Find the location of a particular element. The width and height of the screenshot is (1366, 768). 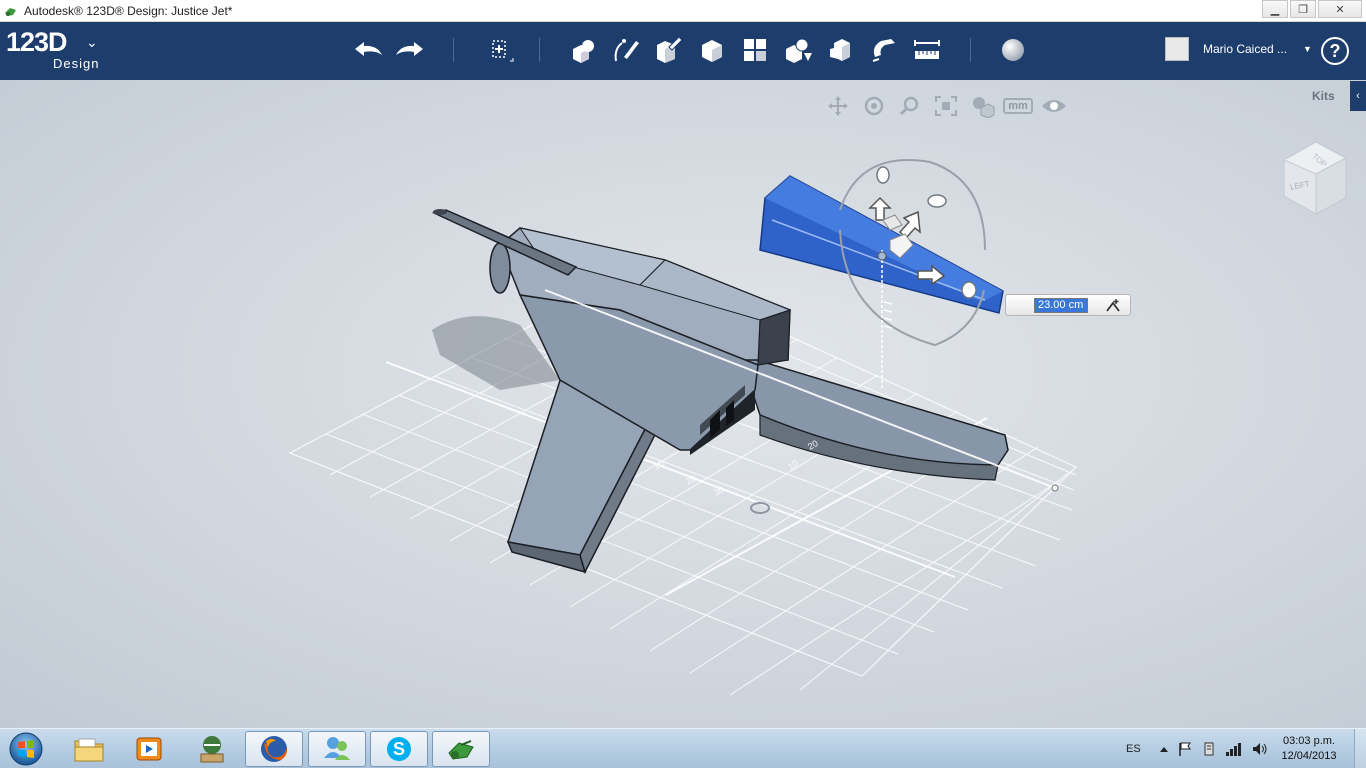

clock-date: 12/04/2013 is located at coordinates (1309, 756).